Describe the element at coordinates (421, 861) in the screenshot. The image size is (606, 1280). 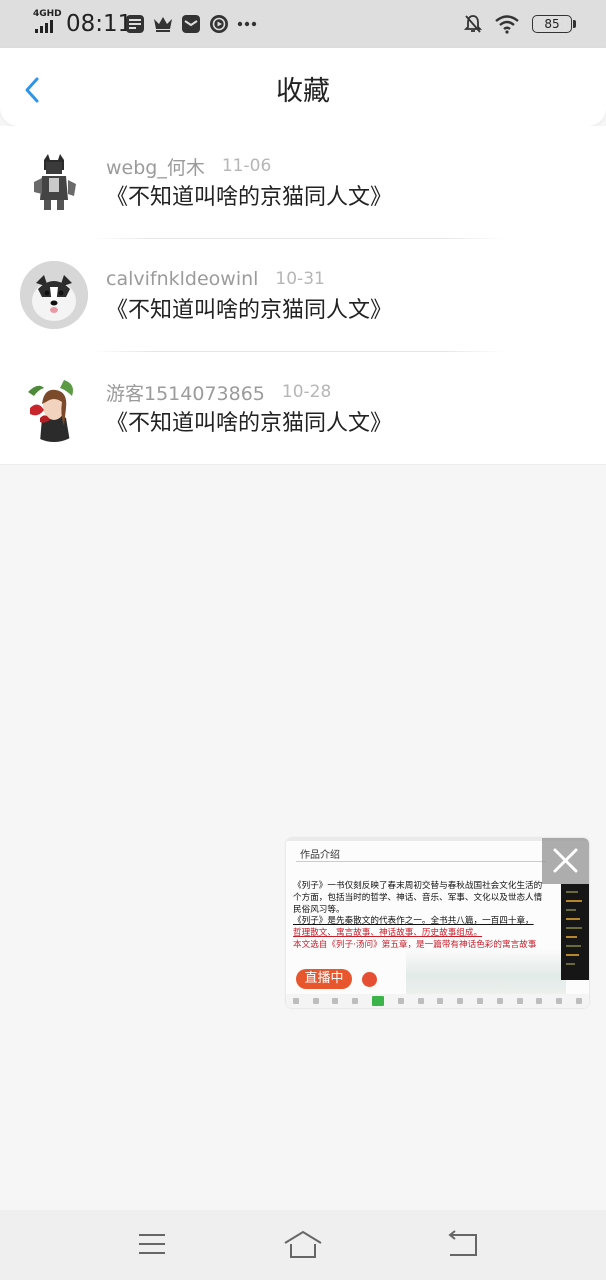
I see `slide-rule` at that location.